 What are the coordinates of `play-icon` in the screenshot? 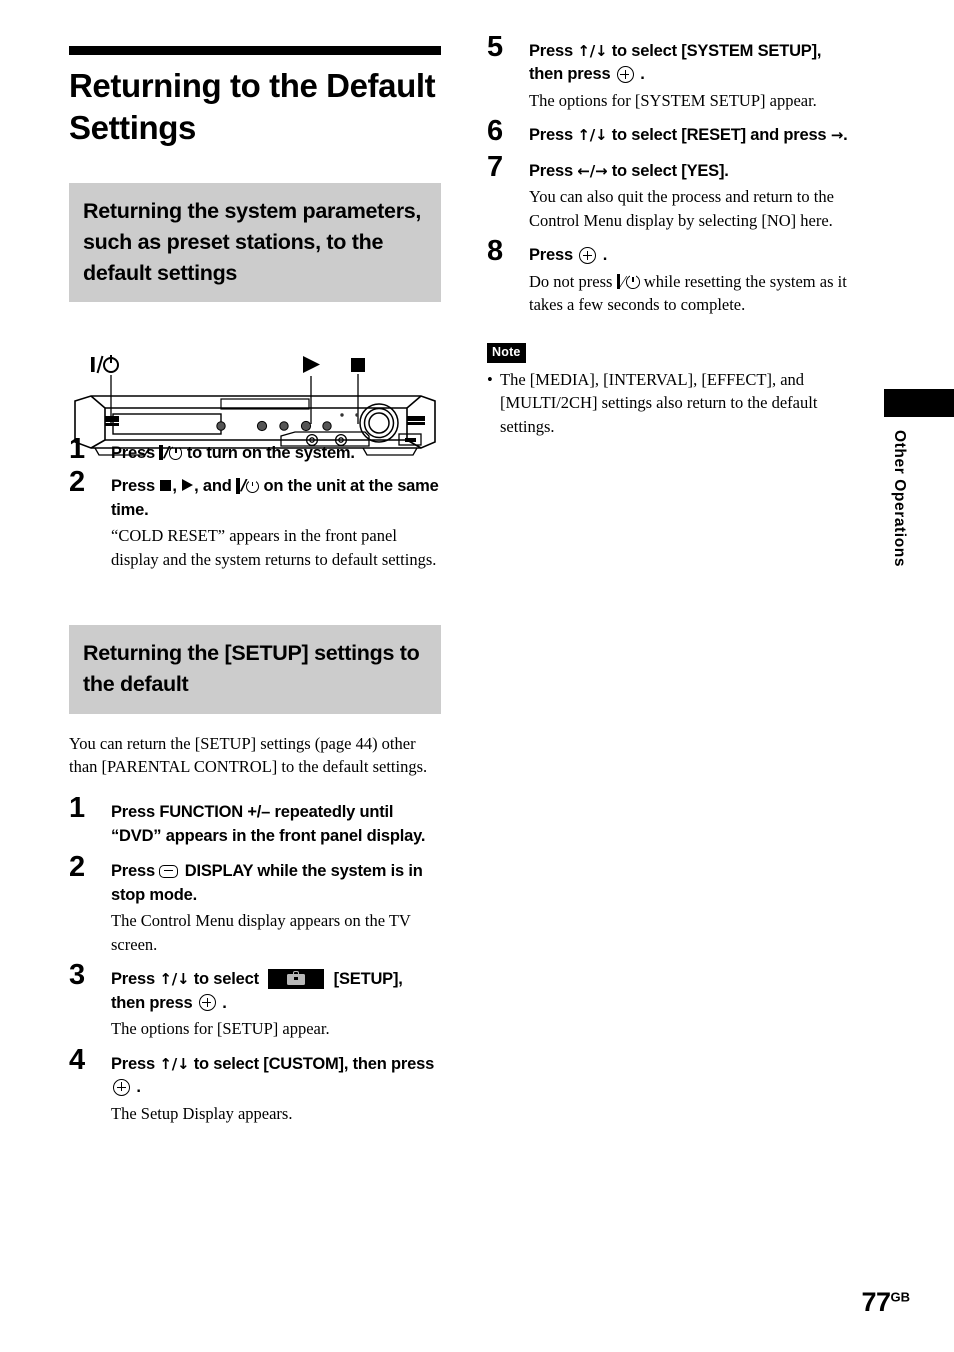 It's located at (188, 485).